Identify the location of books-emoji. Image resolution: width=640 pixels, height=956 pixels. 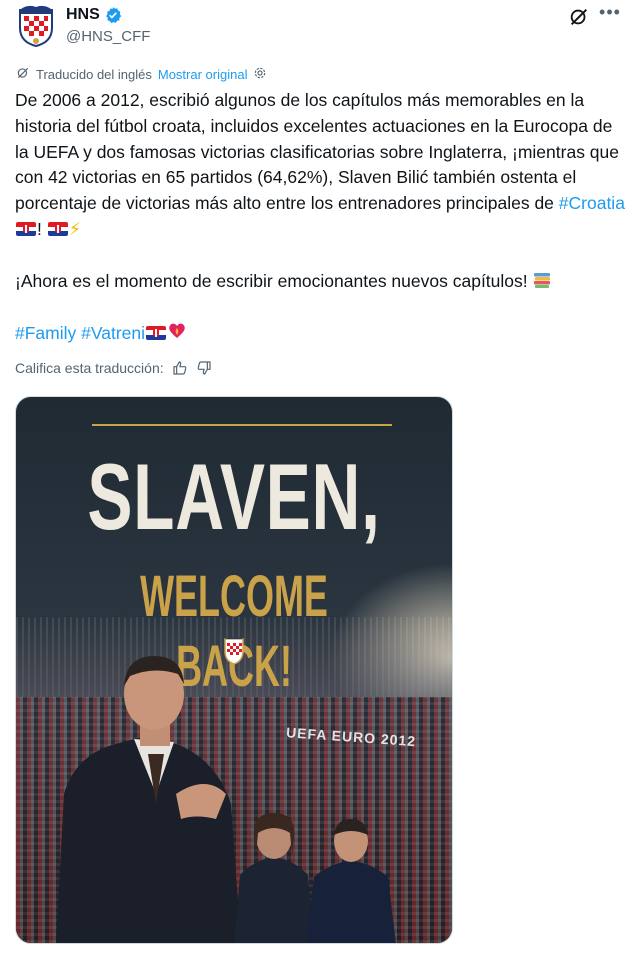
(542, 280).